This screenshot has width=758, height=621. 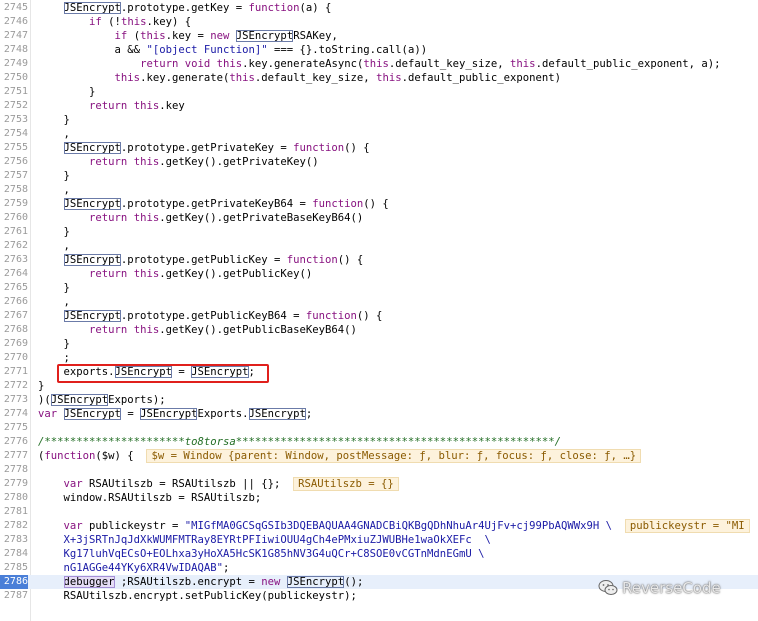 I want to click on line-number: 2762, so click(x=14, y=246).